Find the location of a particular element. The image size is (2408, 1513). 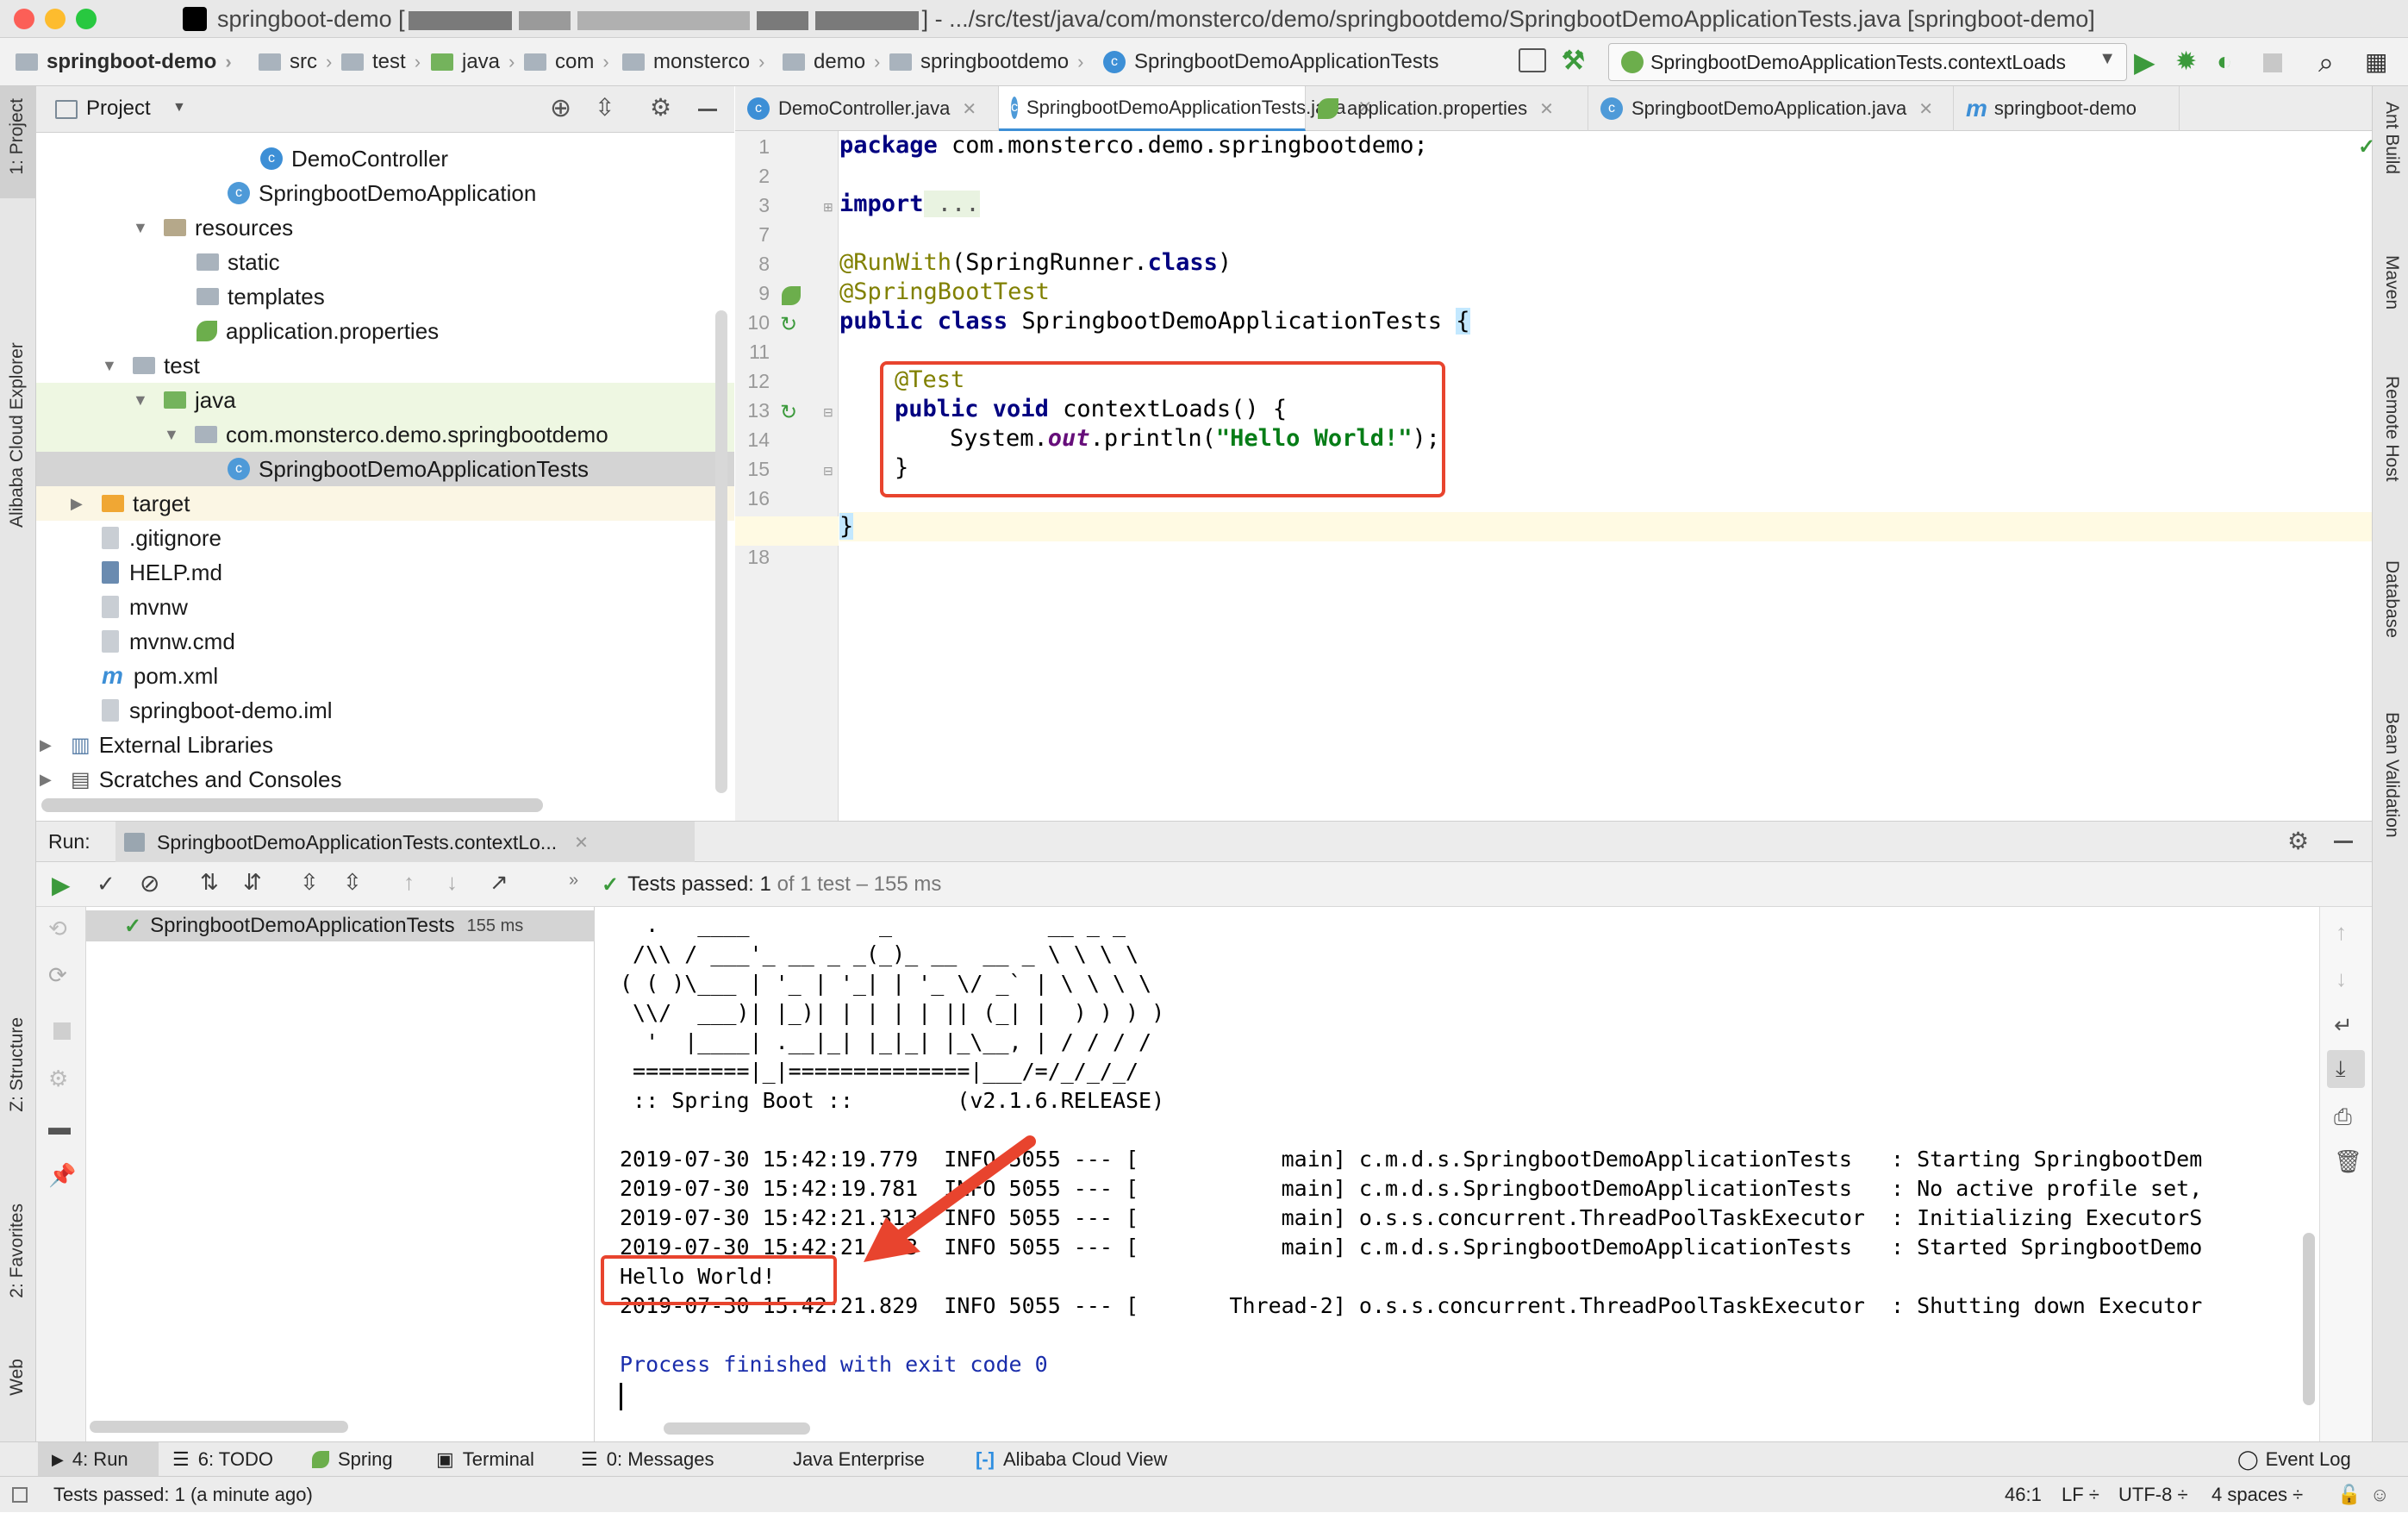

toolwindow-spring: Spring is located at coordinates (352, 1459).